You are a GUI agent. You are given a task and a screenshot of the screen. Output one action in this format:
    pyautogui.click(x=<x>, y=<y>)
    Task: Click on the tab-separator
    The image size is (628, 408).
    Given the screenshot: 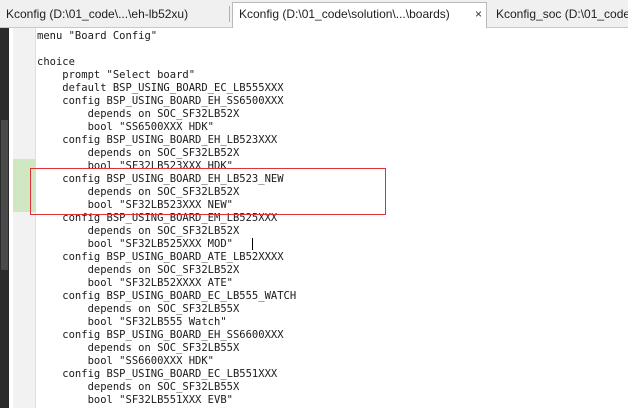 What is the action you would take?
    pyautogui.click(x=229, y=14)
    